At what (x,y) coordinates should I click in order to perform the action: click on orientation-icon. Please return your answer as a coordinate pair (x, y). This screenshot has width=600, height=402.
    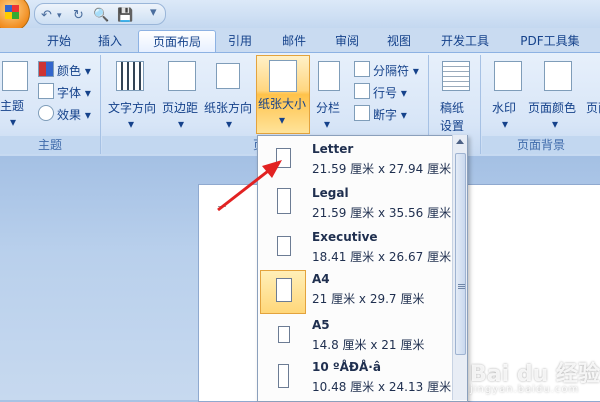
    Looking at the image, I should click on (228, 76).